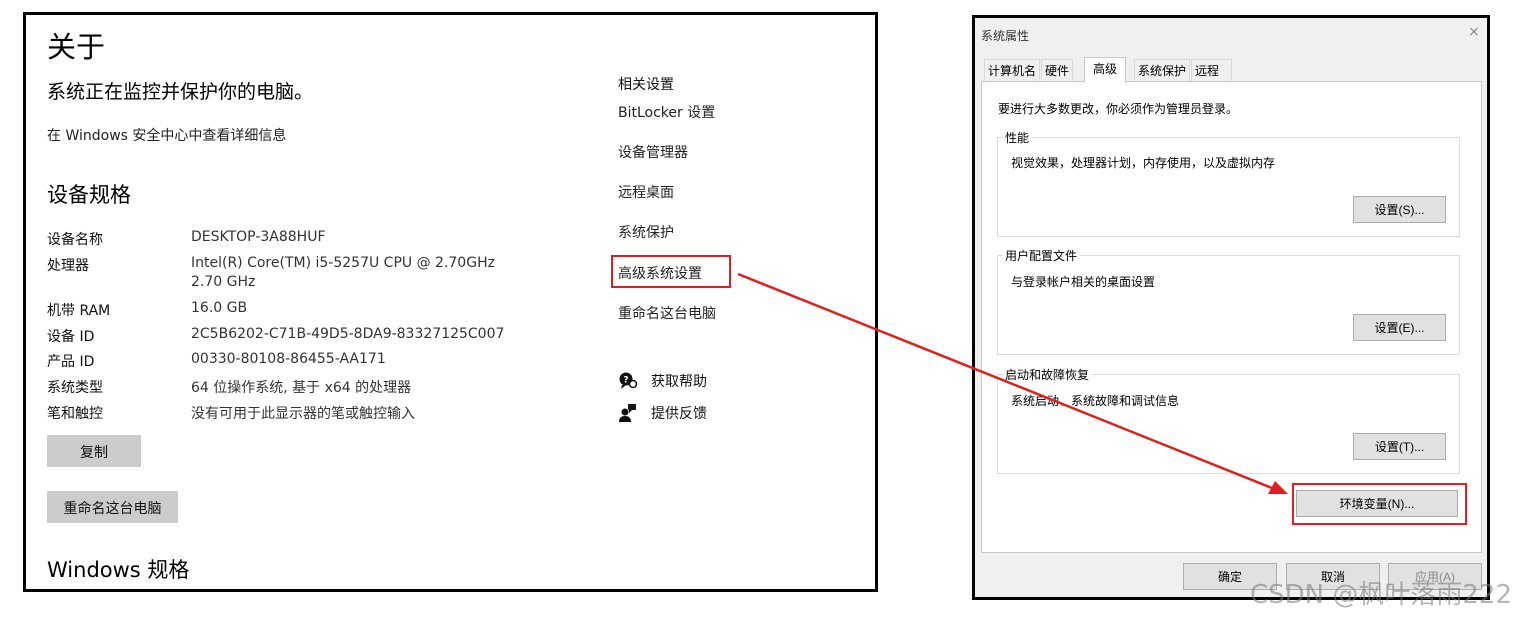  I want to click on watermark: CSDN @枫叶落雨222, so click(1381, 595).